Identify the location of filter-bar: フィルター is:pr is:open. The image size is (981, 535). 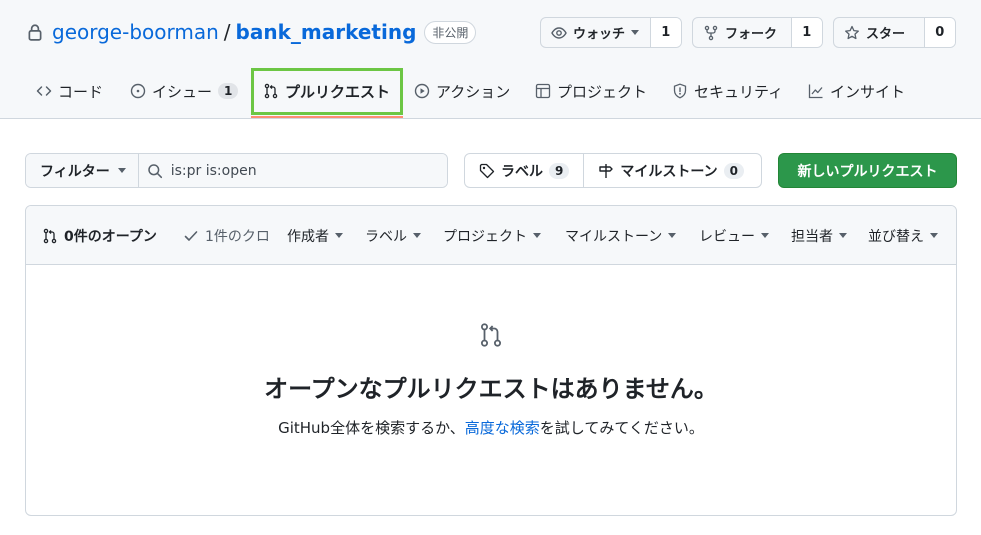
(236, 170).